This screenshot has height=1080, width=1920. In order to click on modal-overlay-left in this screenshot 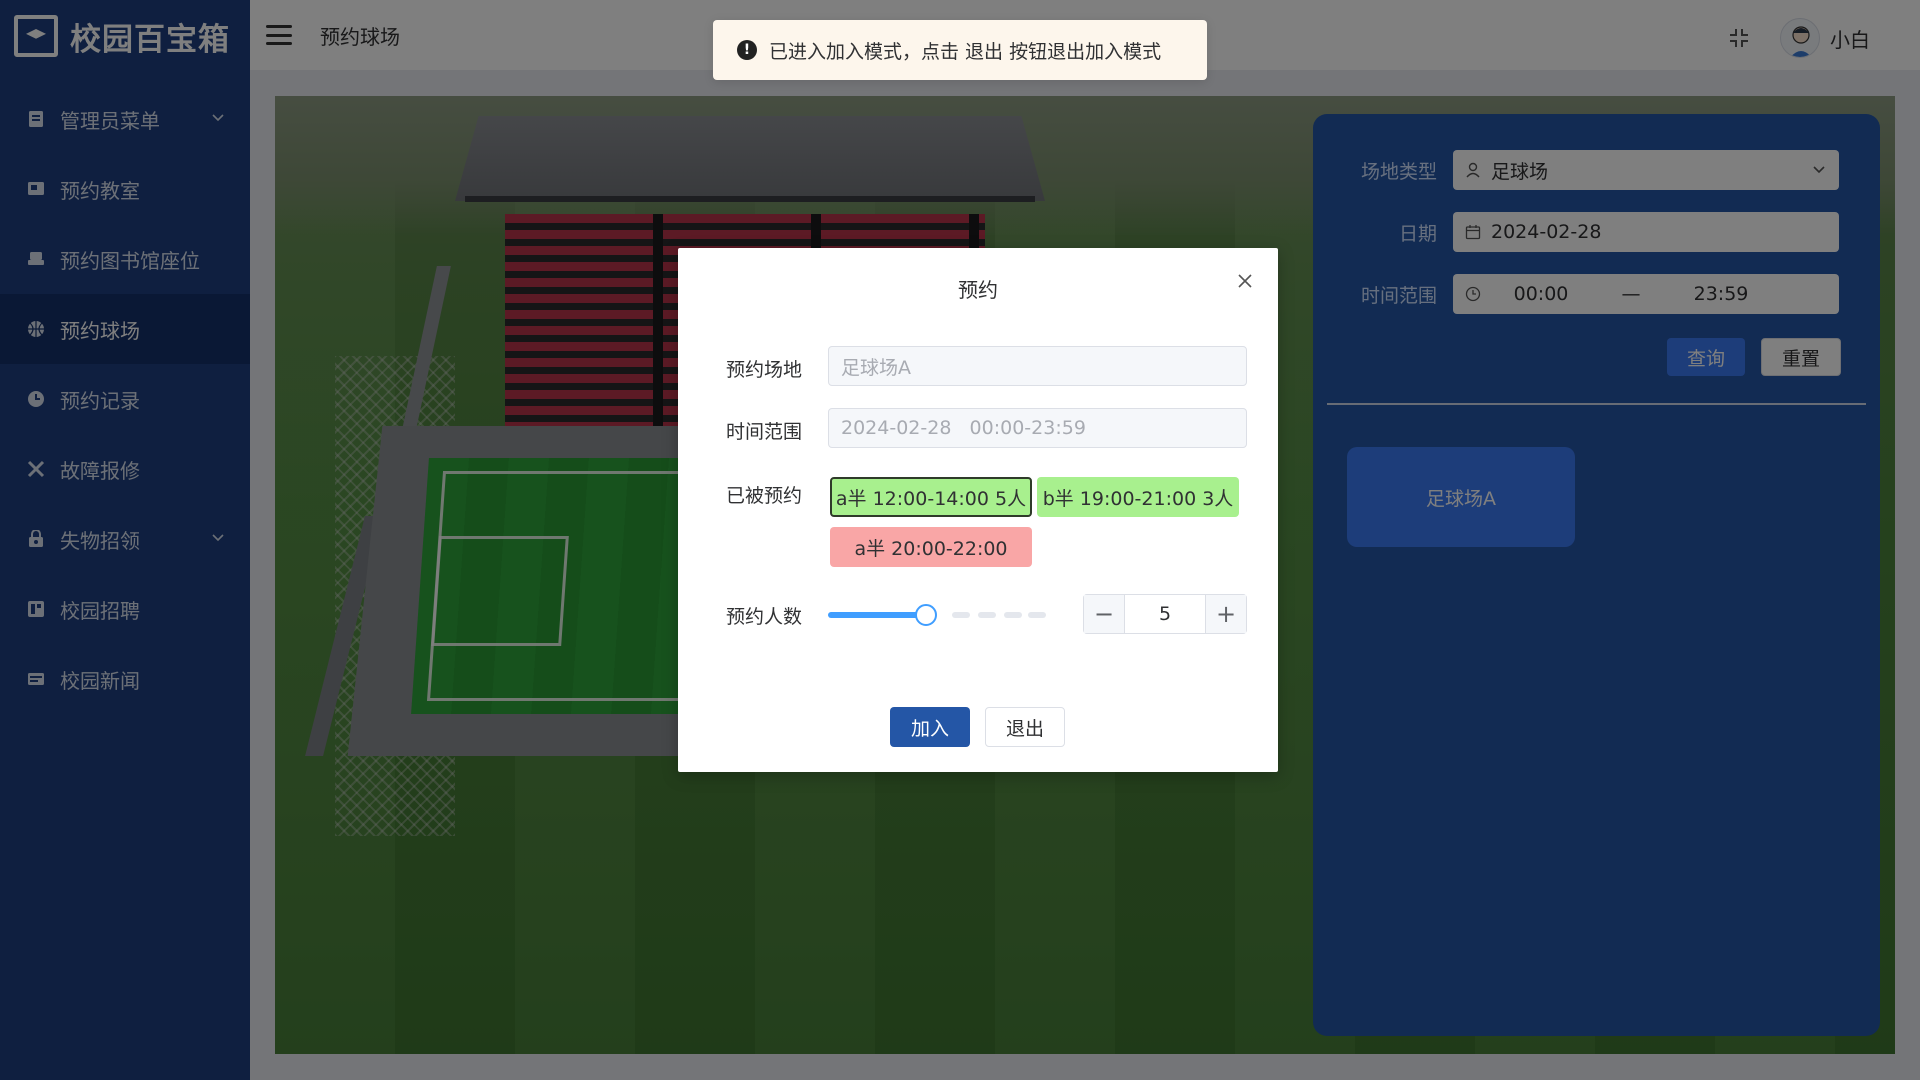, I will do `click(137, 588)`.